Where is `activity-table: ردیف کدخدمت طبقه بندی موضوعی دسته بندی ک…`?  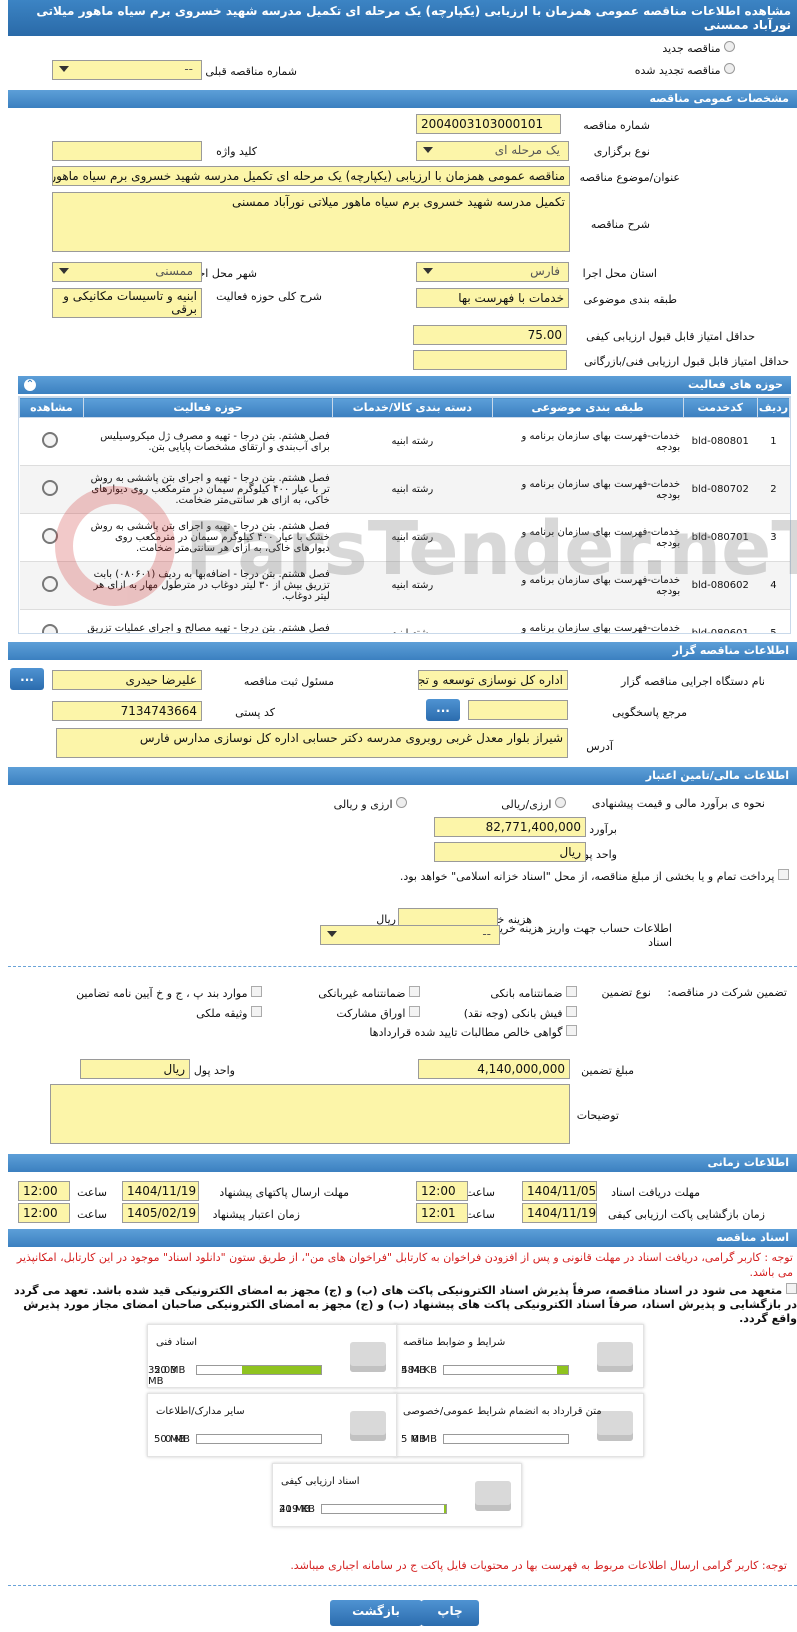
activity-table: ردیف کدخدمت طبقه بندی موضوعی دسته بندی ک… is located at coordinates (404, 515).